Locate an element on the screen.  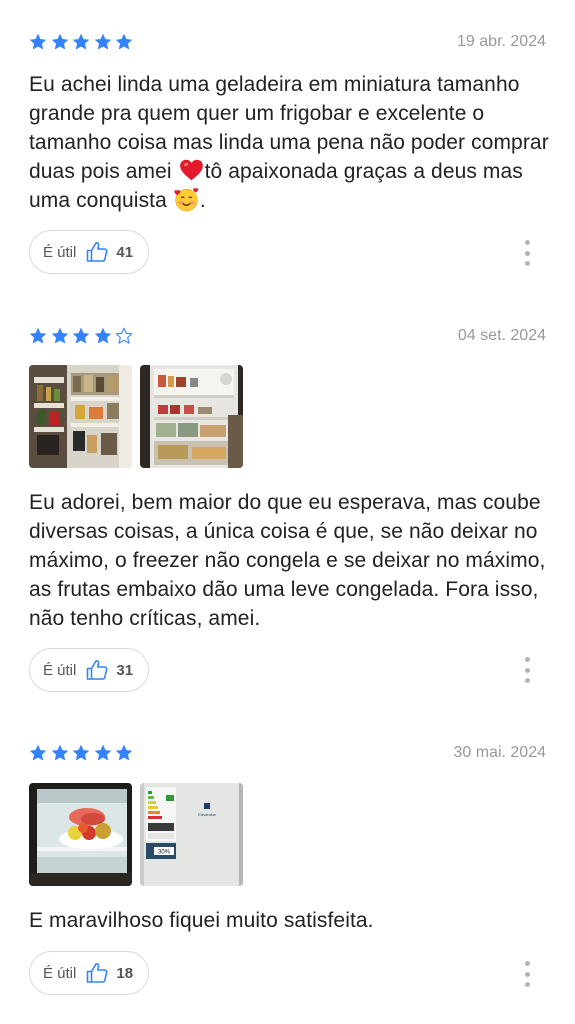
fruit-bowl-photo is located at coordinates (80, 834).